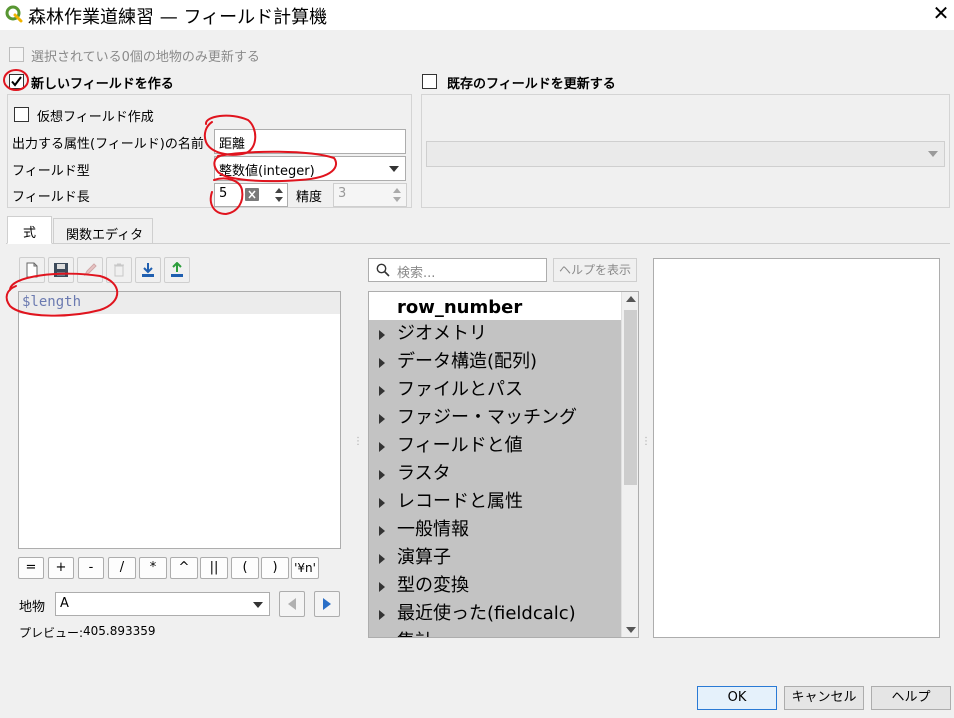  What do you see at coordinates (495, 418) in the screenshot?
I see `function-group: ファジー・マッチング` at bounding box center [495, 418].